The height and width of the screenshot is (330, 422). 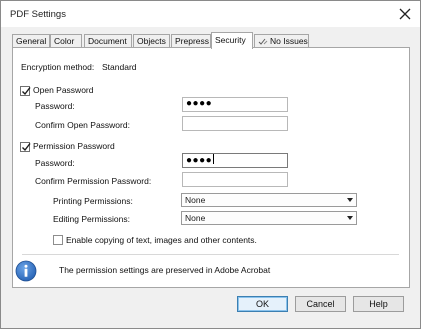 What do you see at coordinates (58, 240) in the screenshot?
I see `enable-copying-checkbox` at bounding box center [58, 240].